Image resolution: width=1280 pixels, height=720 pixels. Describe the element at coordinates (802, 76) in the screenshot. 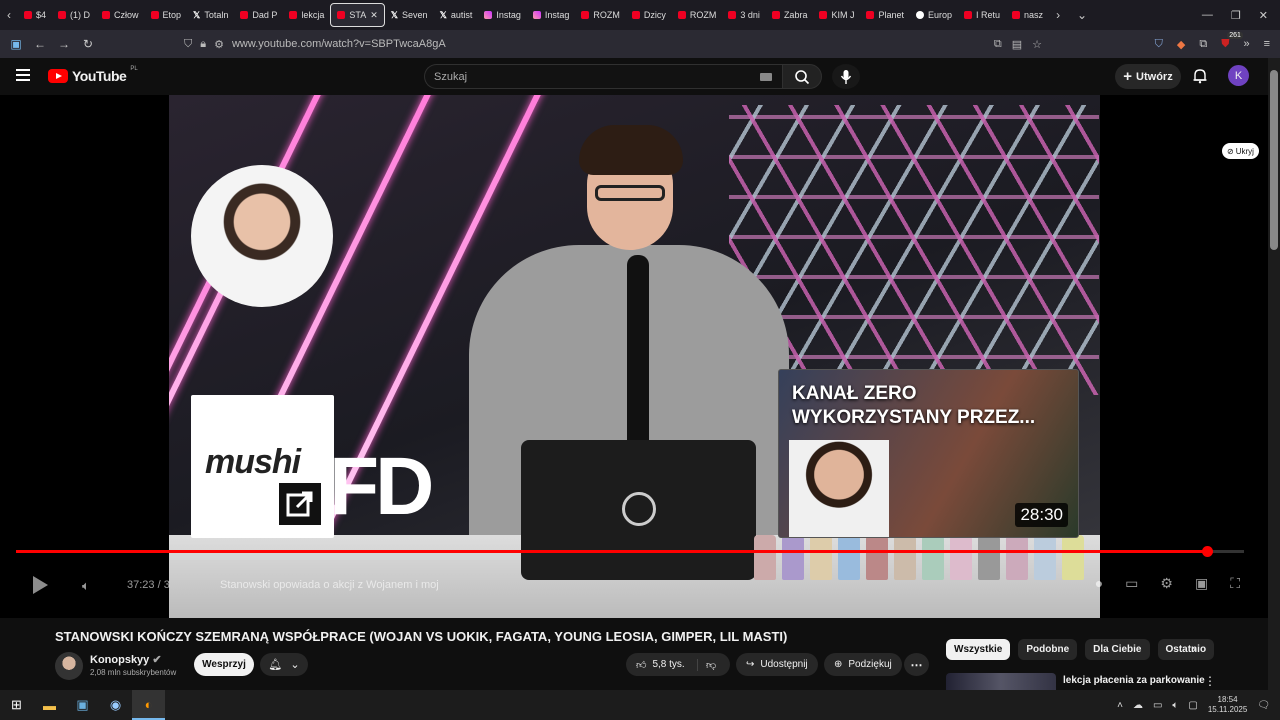

I see `search-button` at that location.